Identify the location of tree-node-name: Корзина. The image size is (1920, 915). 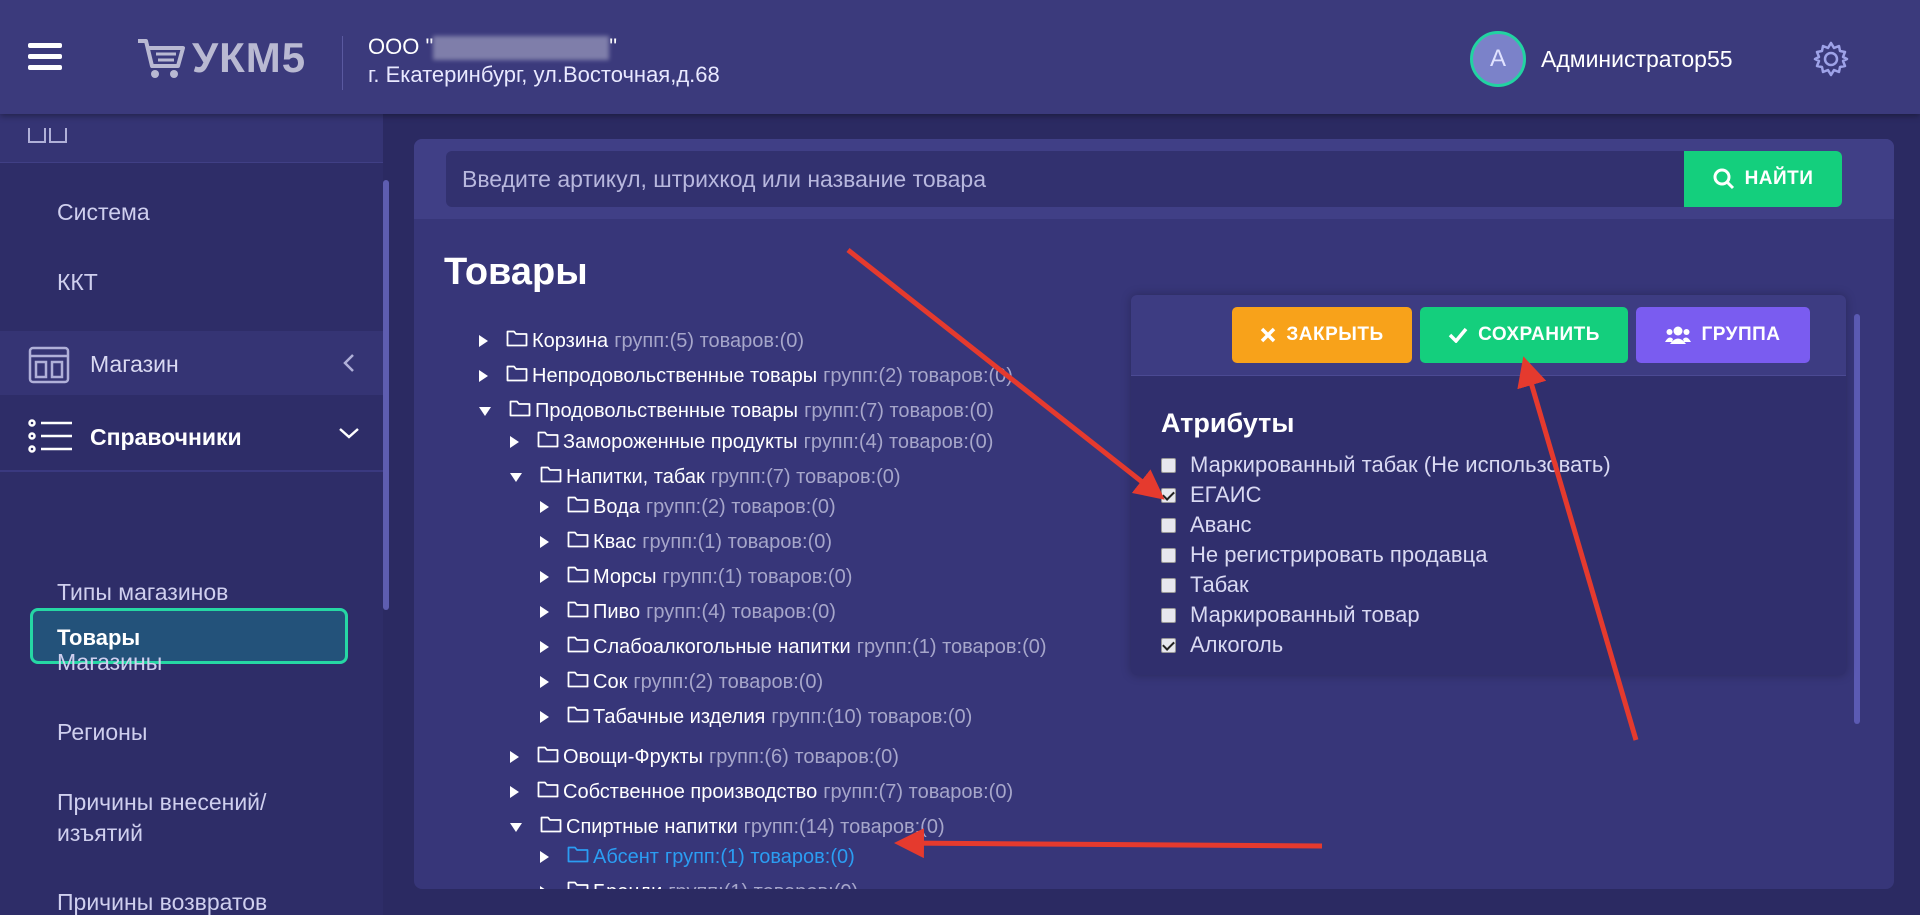
(570, 340).